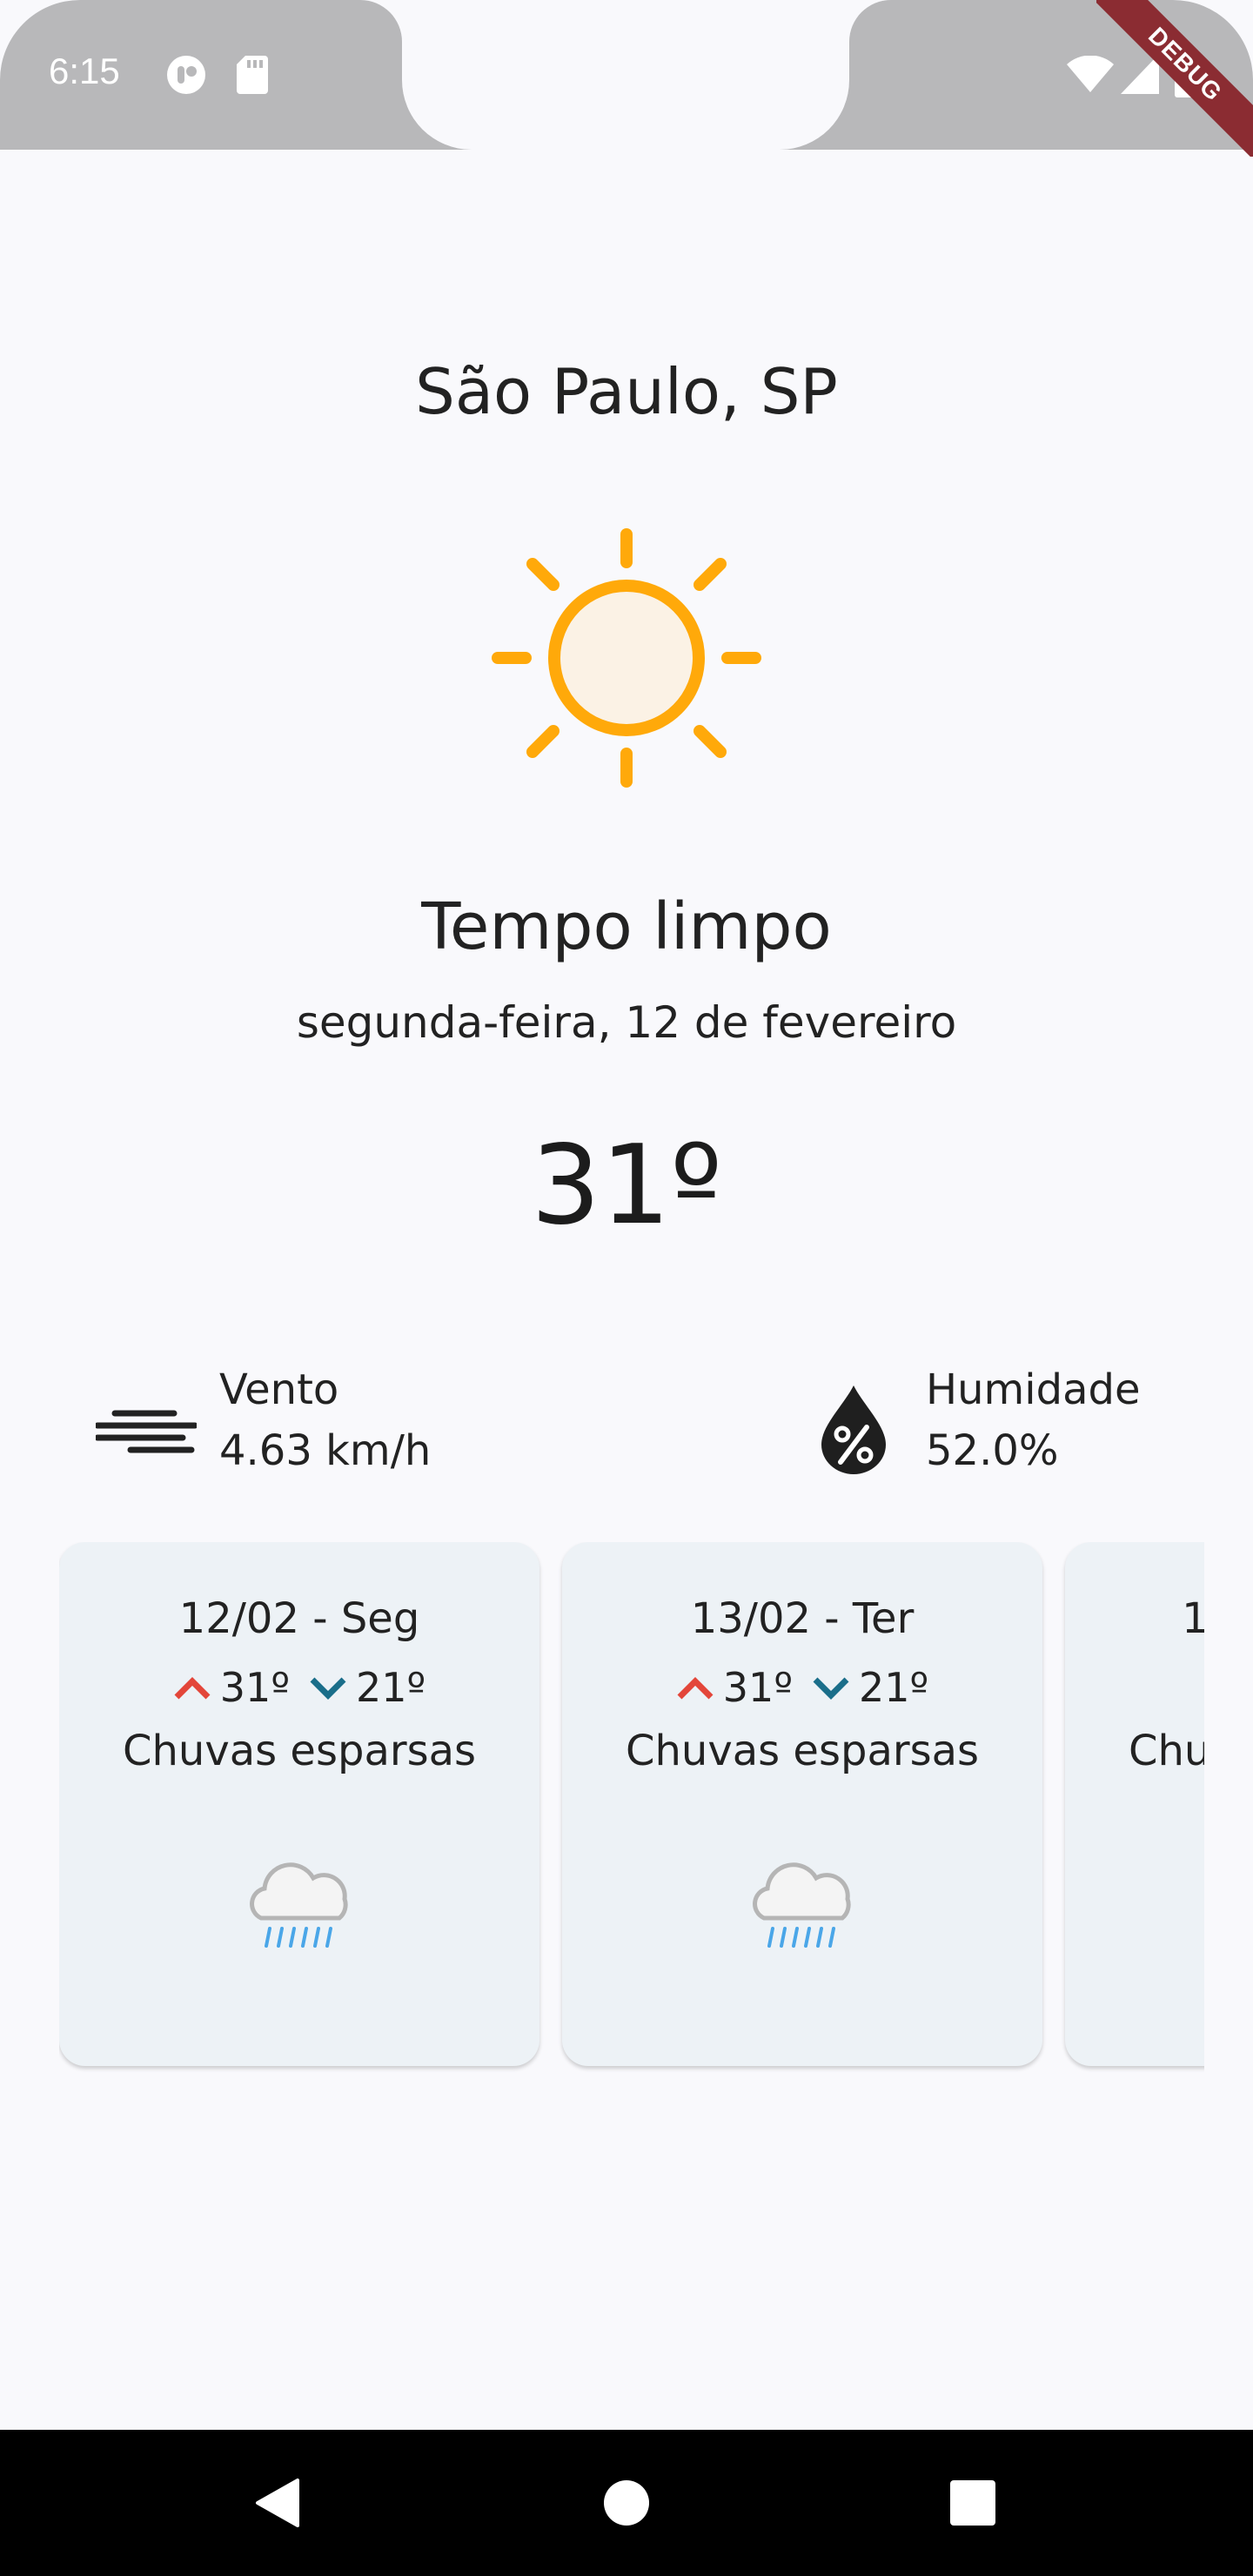 The height and width of the screenshot is (2576, 1253). What do you see at coordinates (972, 2502) in the screenshot?
I see `recents-icon` at bounding box center [972, 2502].